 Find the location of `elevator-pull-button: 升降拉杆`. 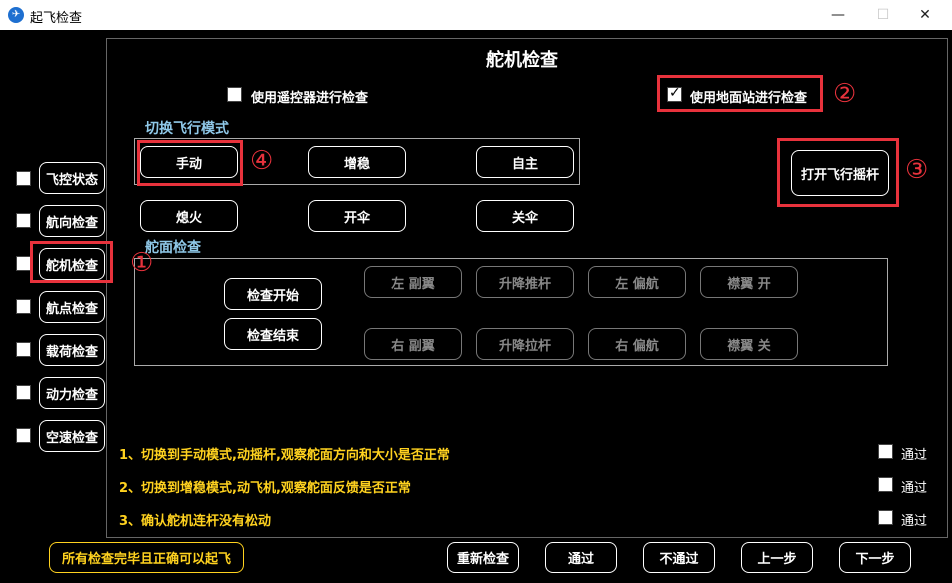

elevator-pull-button: 升降拉杆 is located at coordinates (525, 344).